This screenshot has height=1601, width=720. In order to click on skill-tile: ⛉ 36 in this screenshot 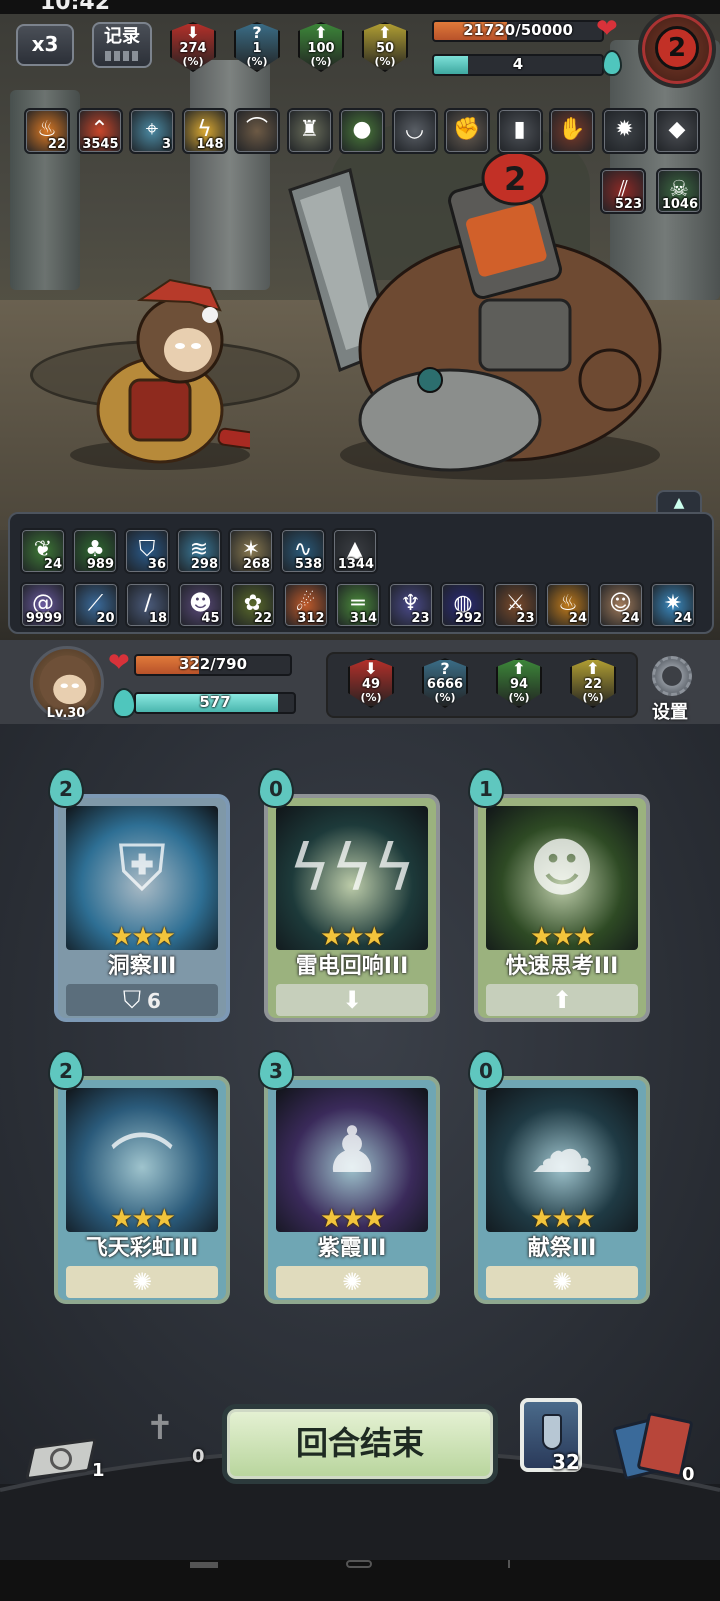, I will do `click(147, 551)`.